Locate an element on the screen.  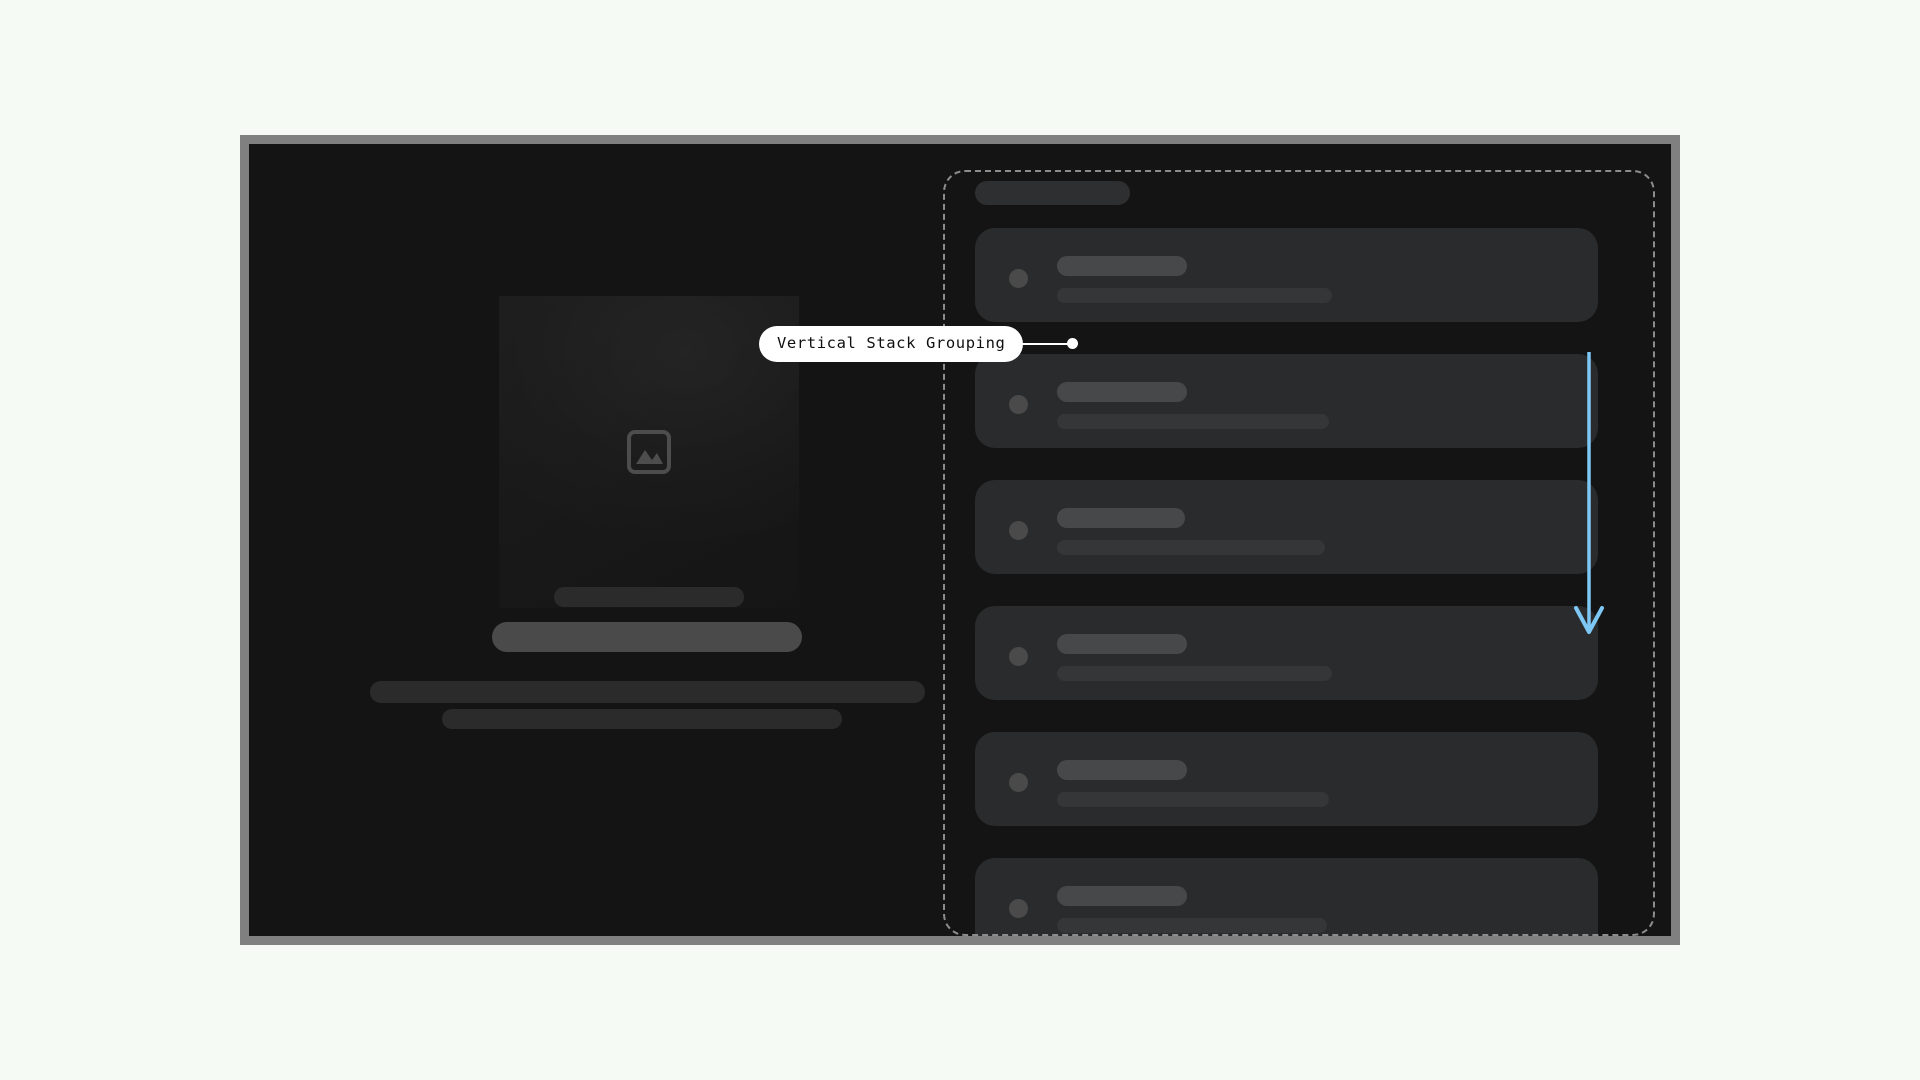
media-placeholder is located at coordinates (649, 452).